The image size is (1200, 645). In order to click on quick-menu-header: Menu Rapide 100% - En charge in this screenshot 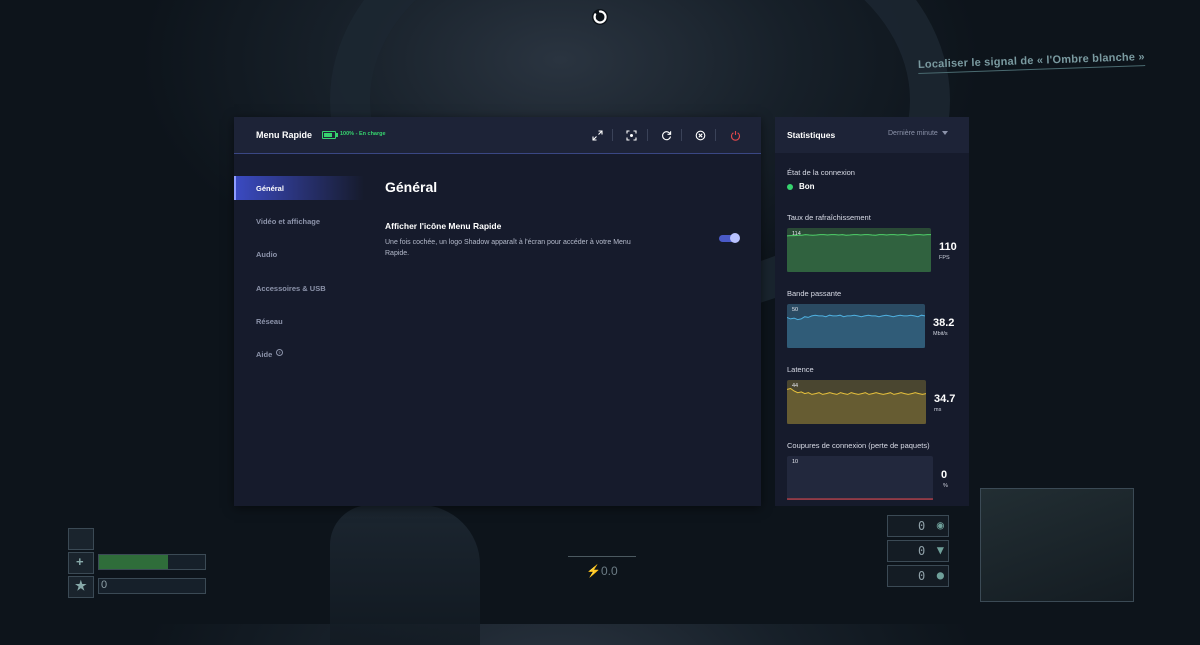, I will do `click(497, 135)`.